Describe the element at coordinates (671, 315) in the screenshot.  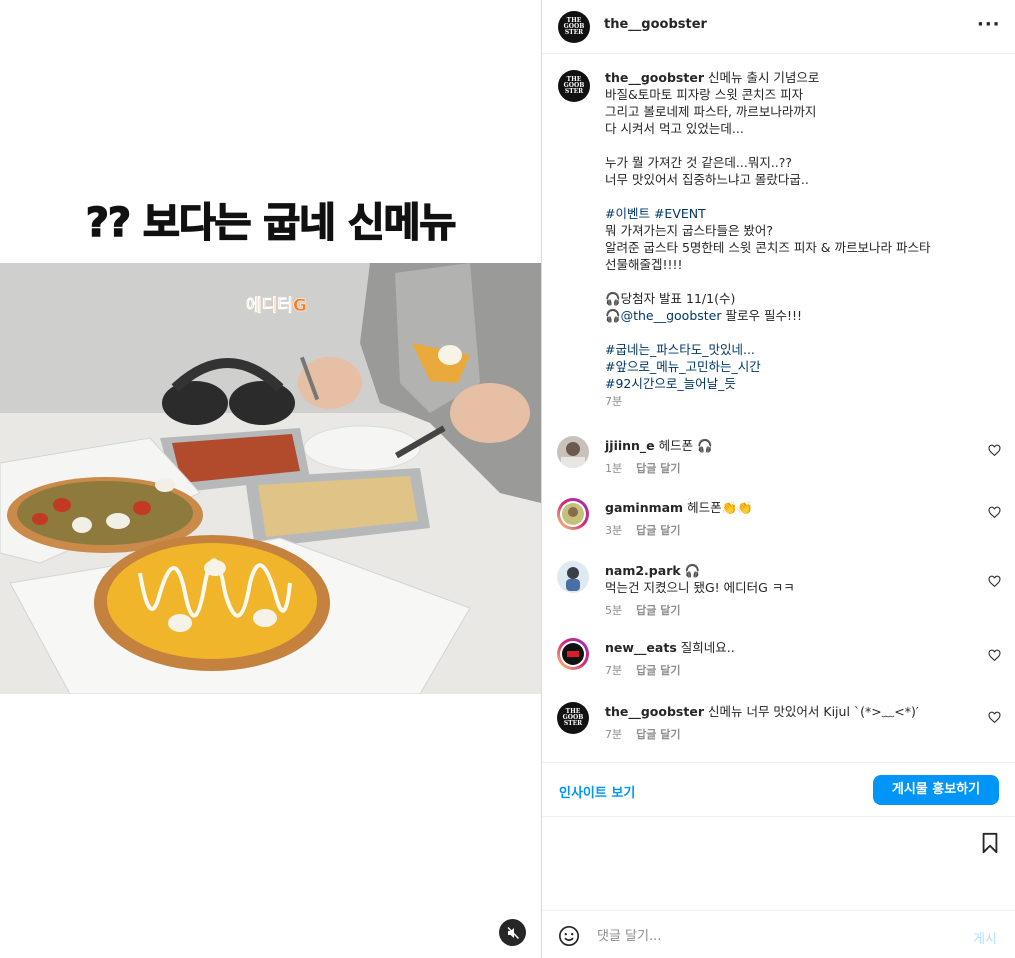
I see `mention-link: @the__goobster` at that location.